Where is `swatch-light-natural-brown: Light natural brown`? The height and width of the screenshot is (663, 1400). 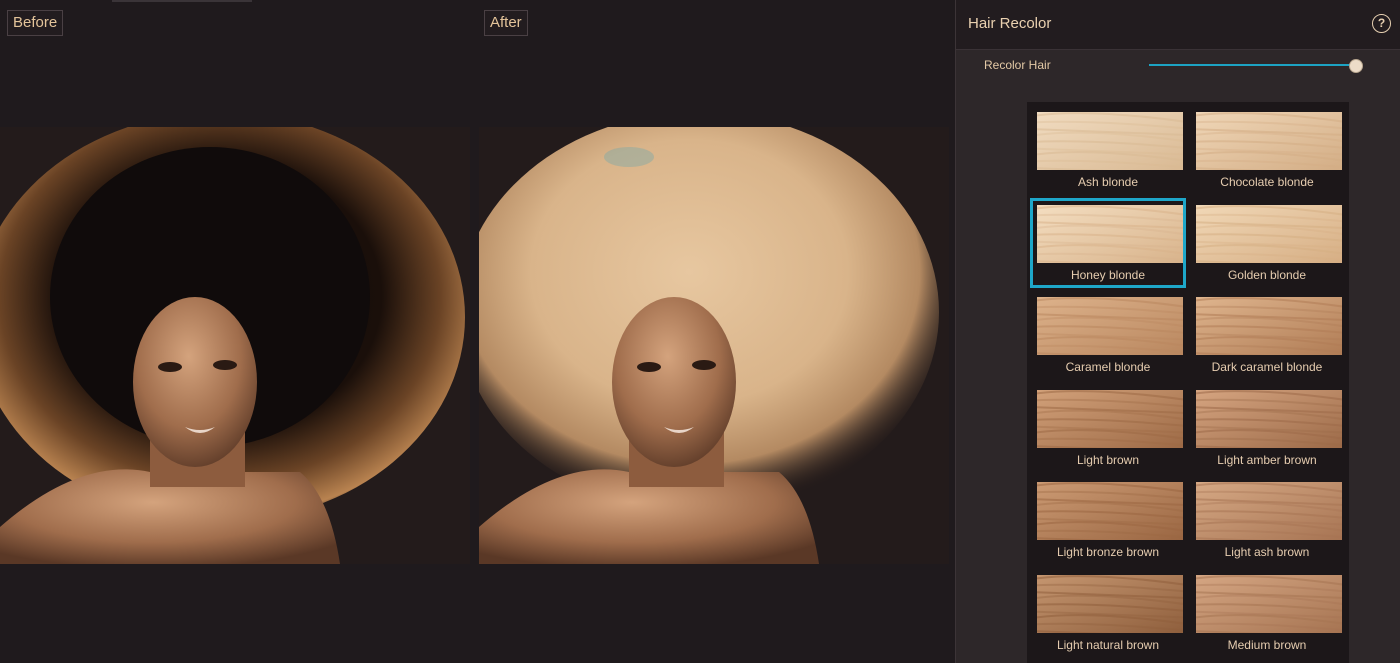 swatch-light-natural-brown: Light natural brown is located at coordinates (1108, 613).